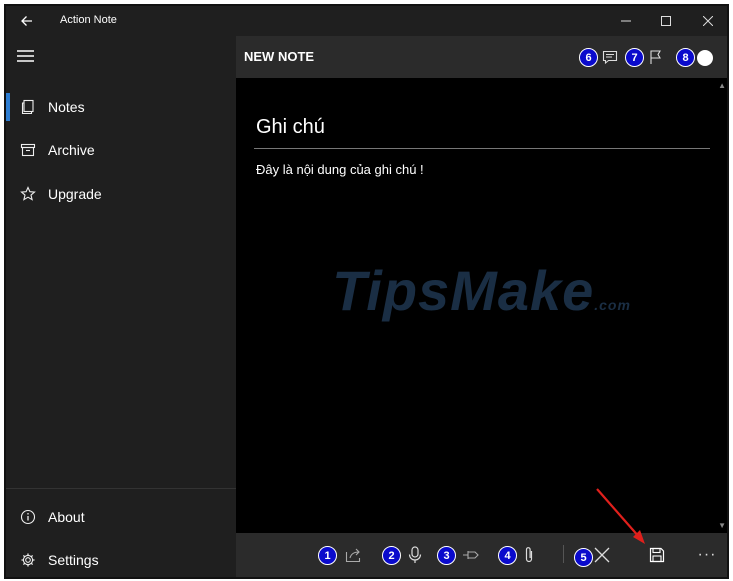  I want to click on app-title: Action Note, so click(88, 20).